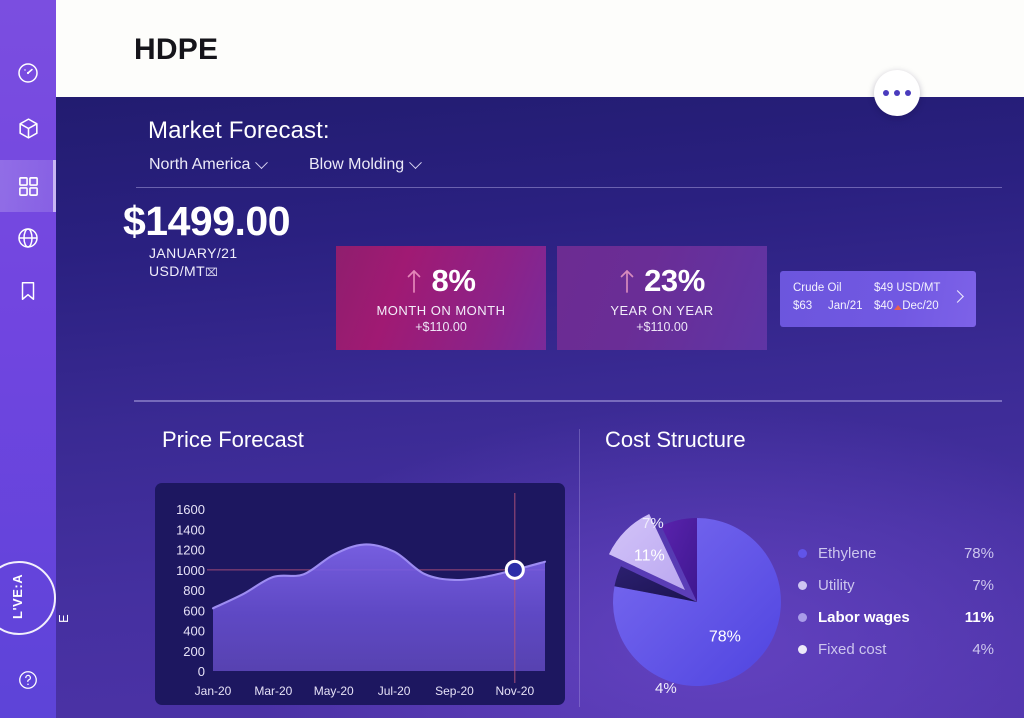  I want to click on price-unit-label: USD/MT, so click(177, 271).